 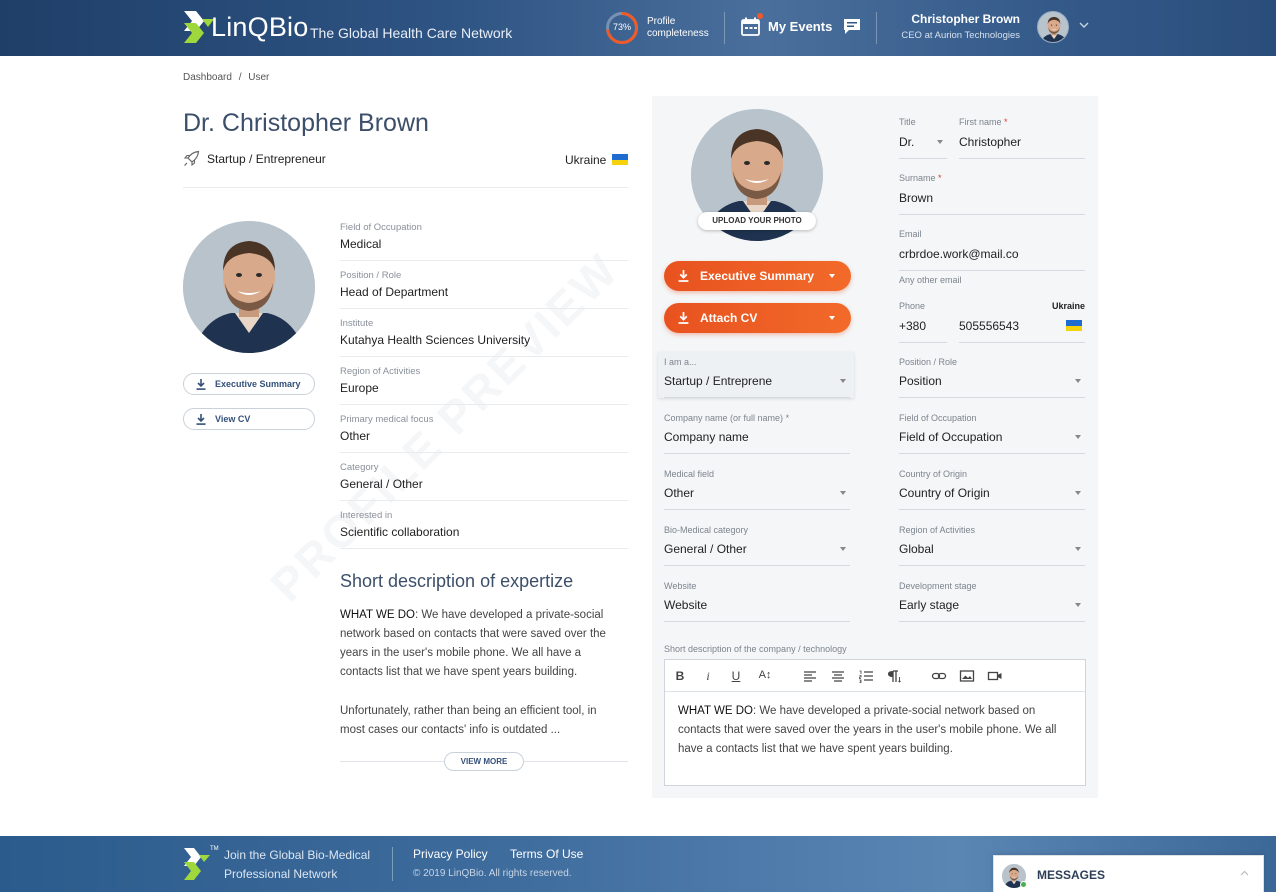 What do you see at coordinates (939, 676) in the screenshot?
I see `link-icon` at bounding box center [939, 676].